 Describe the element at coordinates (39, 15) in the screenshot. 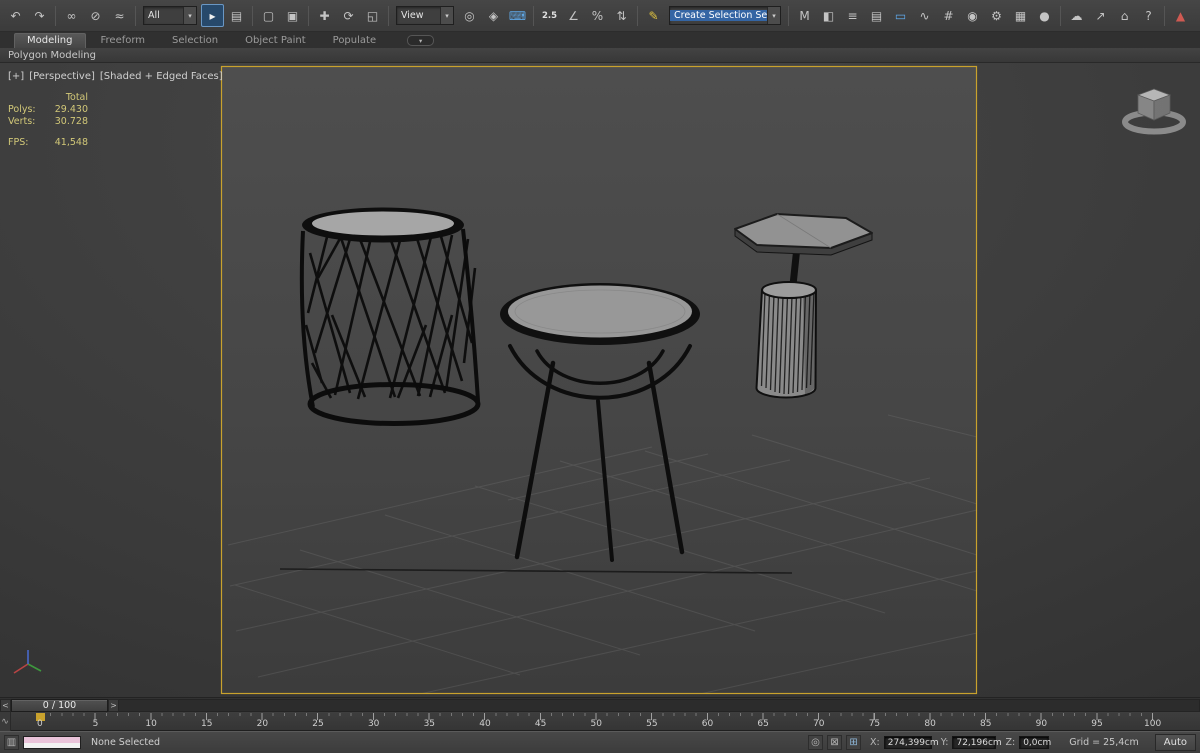

I see `redo-icon: ↷` at that location.